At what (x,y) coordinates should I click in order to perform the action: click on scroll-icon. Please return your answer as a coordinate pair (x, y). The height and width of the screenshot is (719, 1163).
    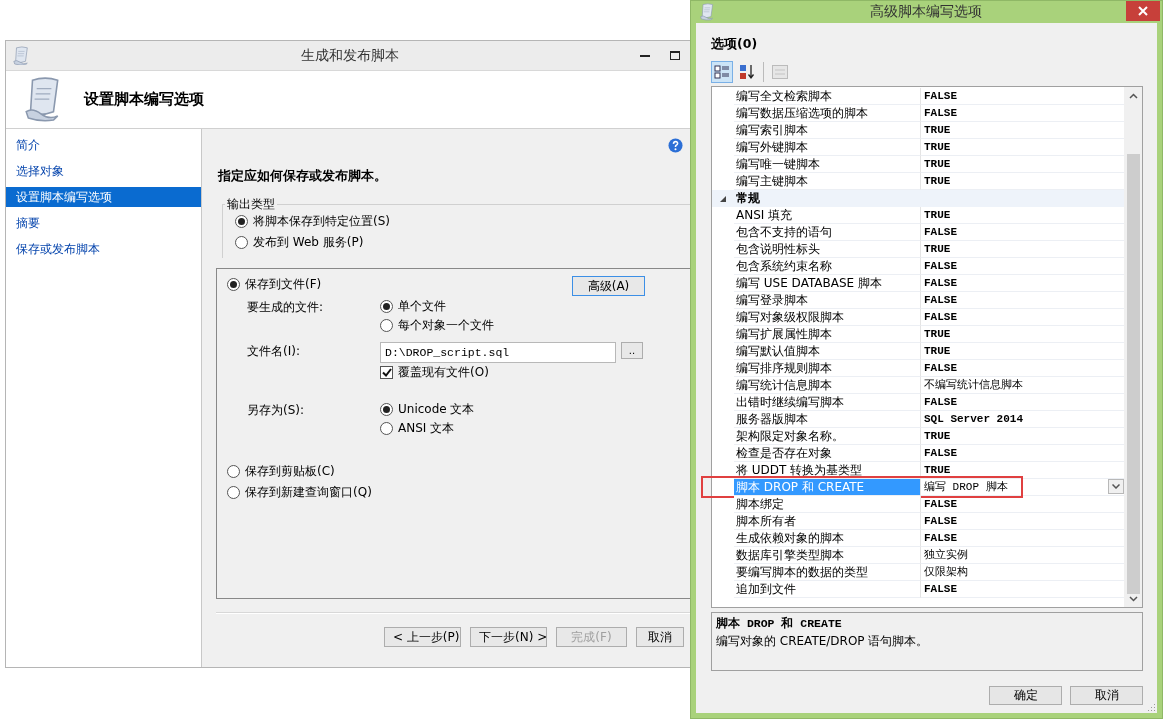
    Looking at the image, I should click on (707, 12).